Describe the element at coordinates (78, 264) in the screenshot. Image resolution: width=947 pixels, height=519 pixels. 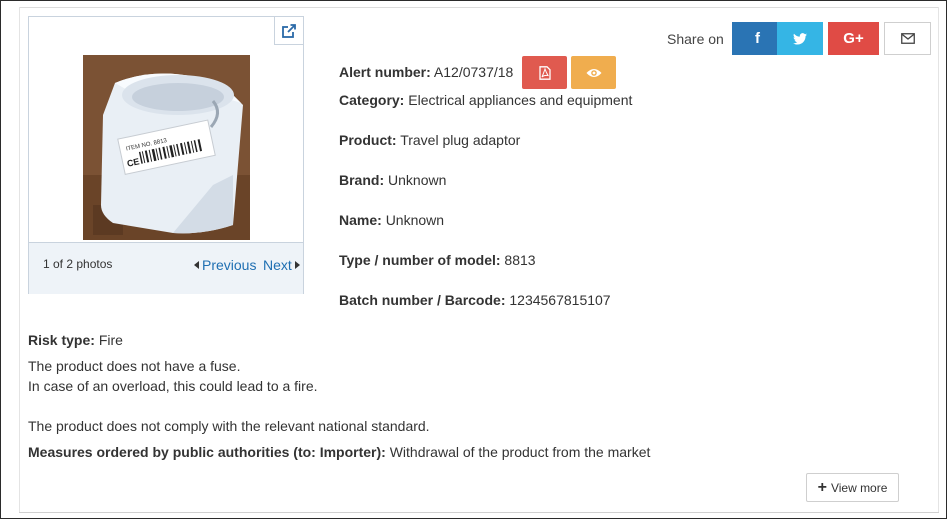
I see `photo-count: 1 of 2 photos` at that location.